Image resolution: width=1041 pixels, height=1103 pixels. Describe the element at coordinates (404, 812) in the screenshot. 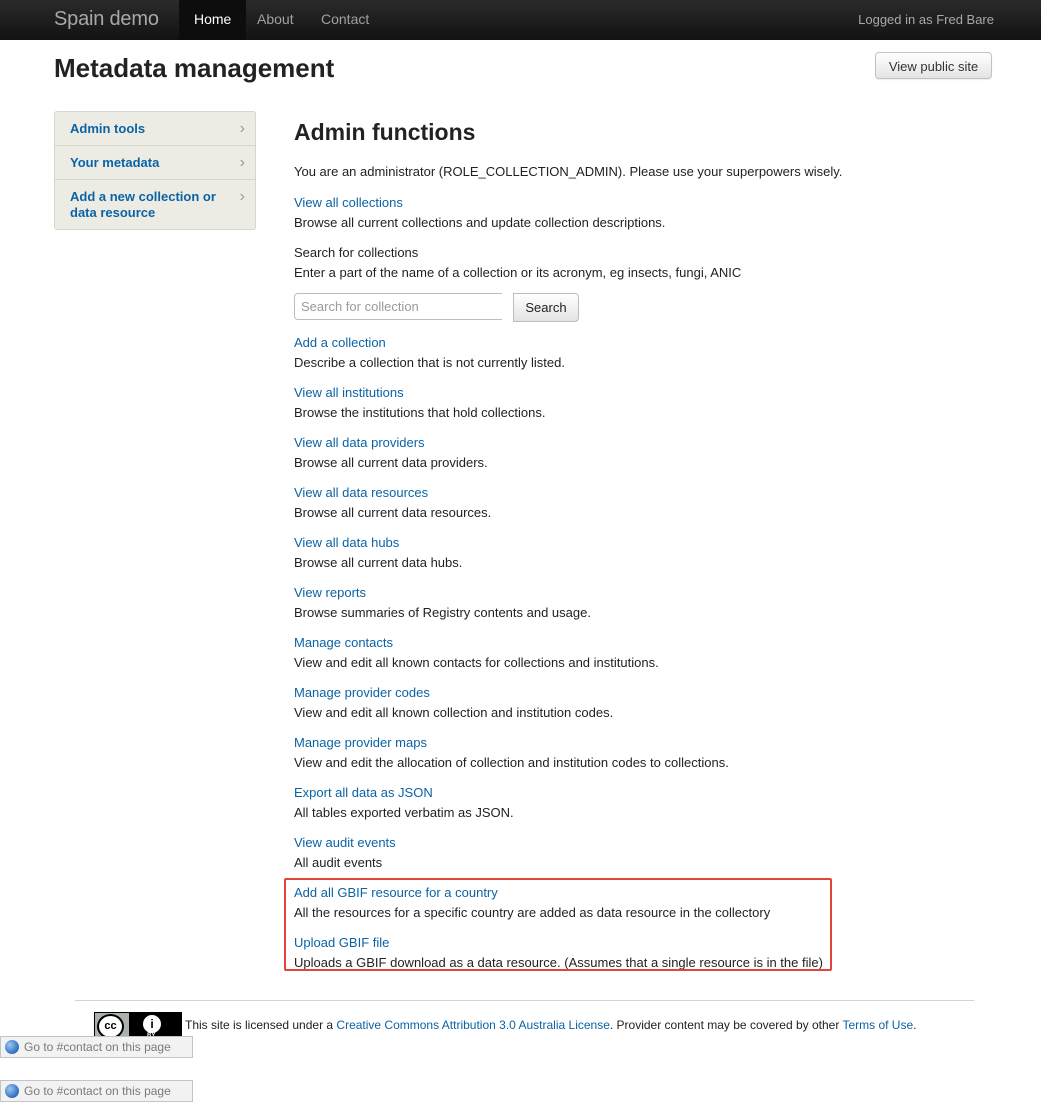

I see `function-description: All tables exported verbatim as JSON.` at that location.